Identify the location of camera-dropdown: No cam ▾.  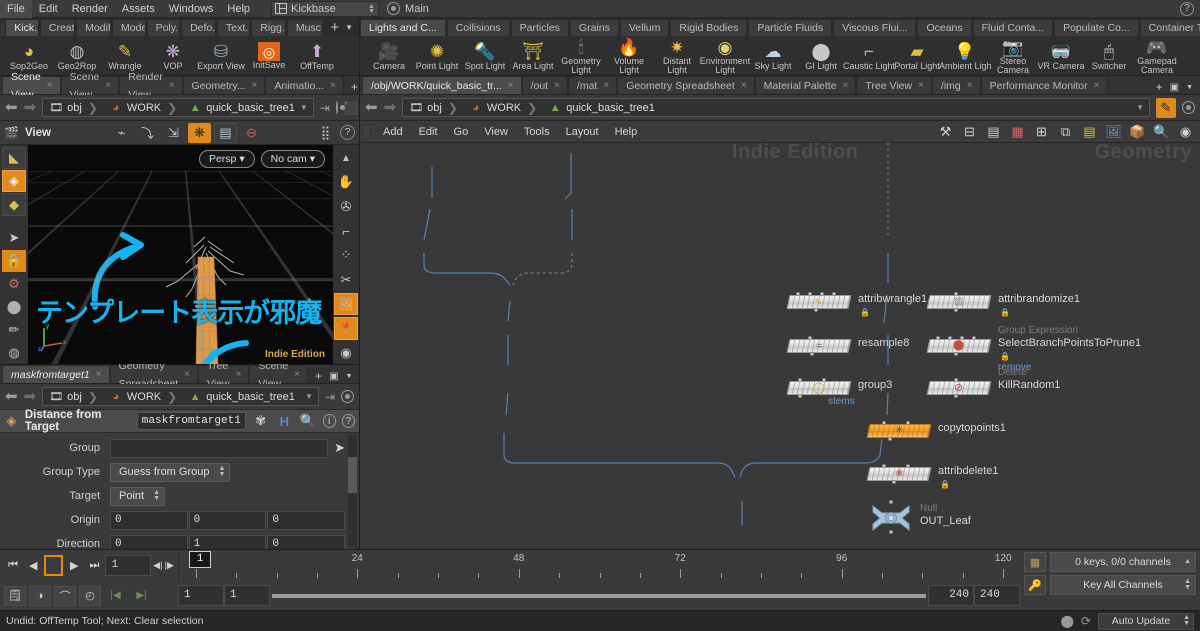
(292, 159).